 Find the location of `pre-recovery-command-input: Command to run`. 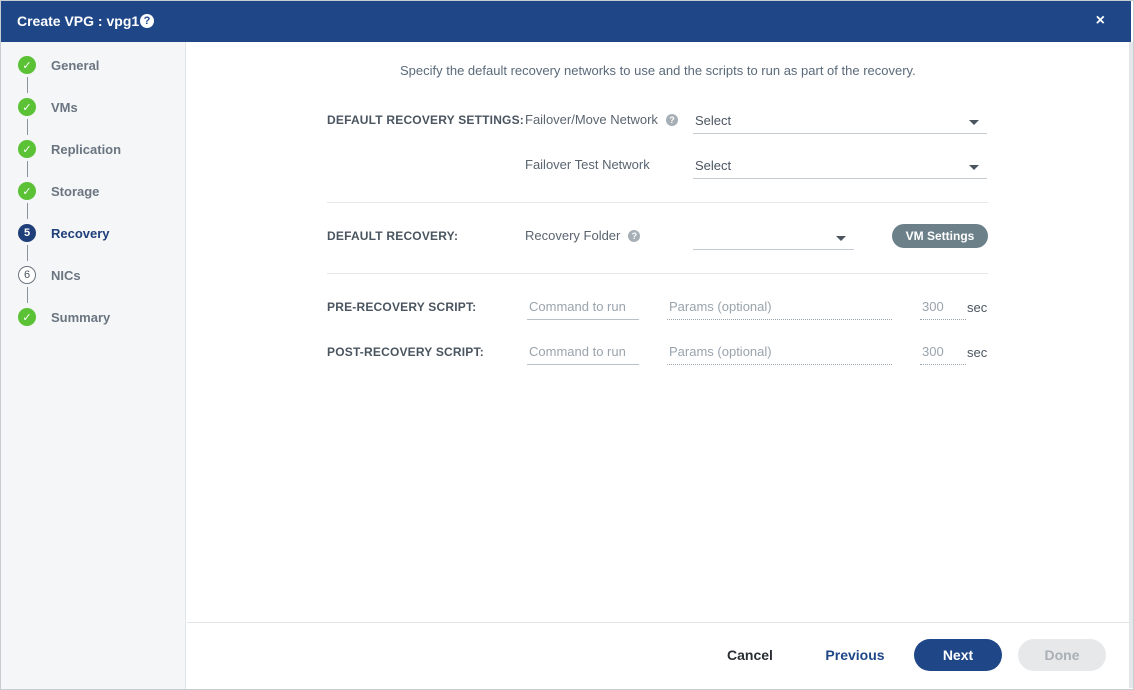

pre-recovery-command-input: Command to run is located at coordinates (583, 308).